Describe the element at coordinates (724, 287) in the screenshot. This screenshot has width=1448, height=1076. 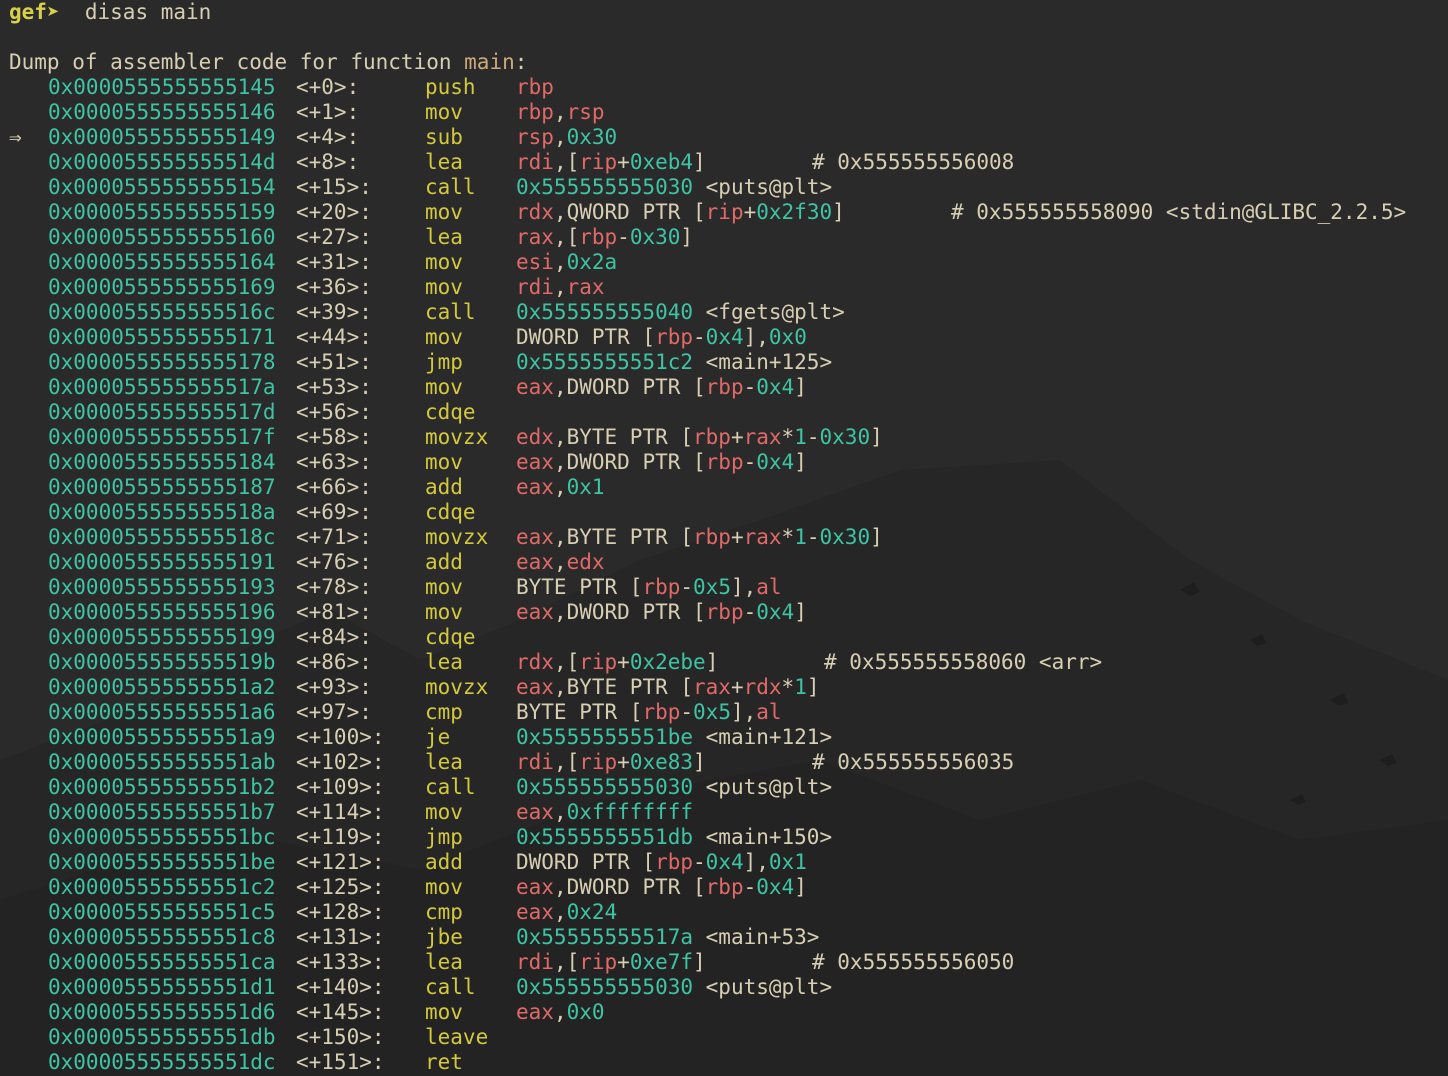
I see `instruction-row: 0x0000555555555169 <+36>: mov rdi,rax` at that location.